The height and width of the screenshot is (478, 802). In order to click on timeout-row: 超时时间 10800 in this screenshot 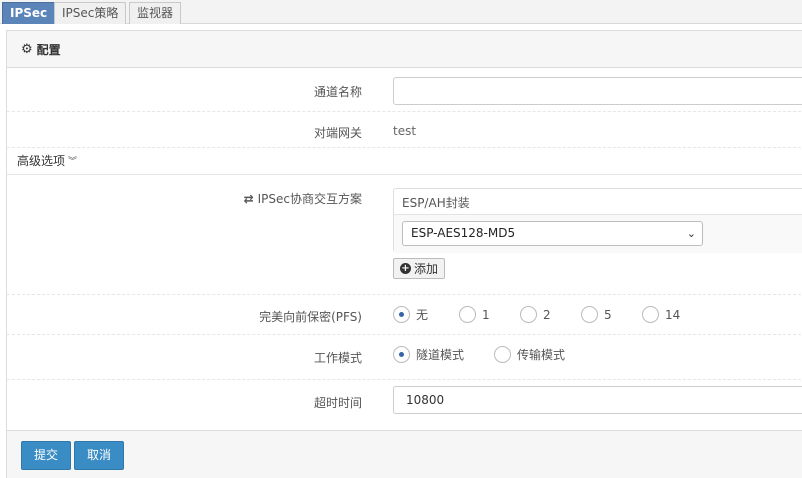, I will do `click(404, 405)`.